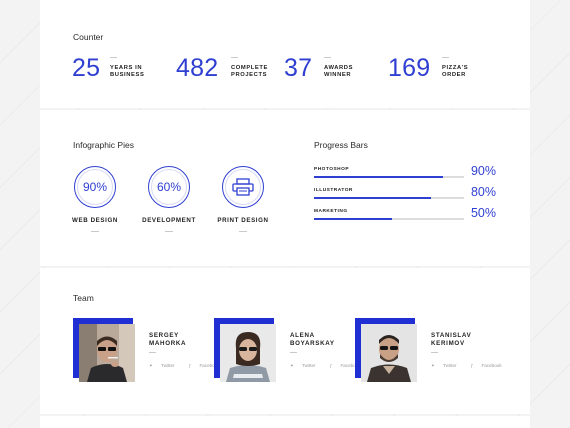 This screenshot has width=570, height=428. What do you see at coordinates (88, 37) in the screenshot?
I see `counter-title: Counter` at bounding box center [88, 37].